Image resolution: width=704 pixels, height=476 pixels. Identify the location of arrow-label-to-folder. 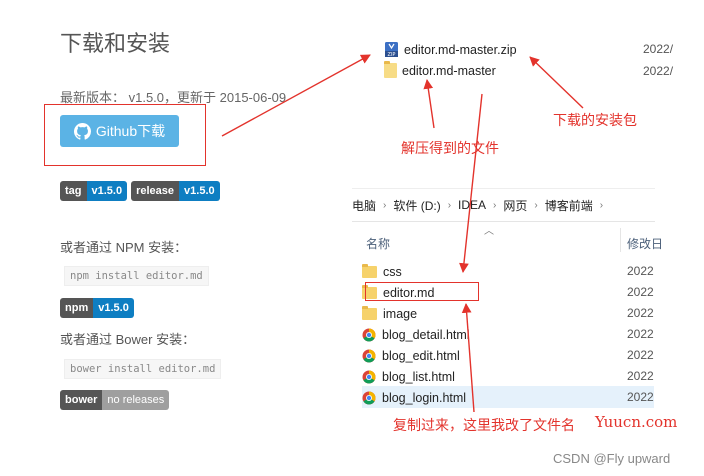
(429, 104).